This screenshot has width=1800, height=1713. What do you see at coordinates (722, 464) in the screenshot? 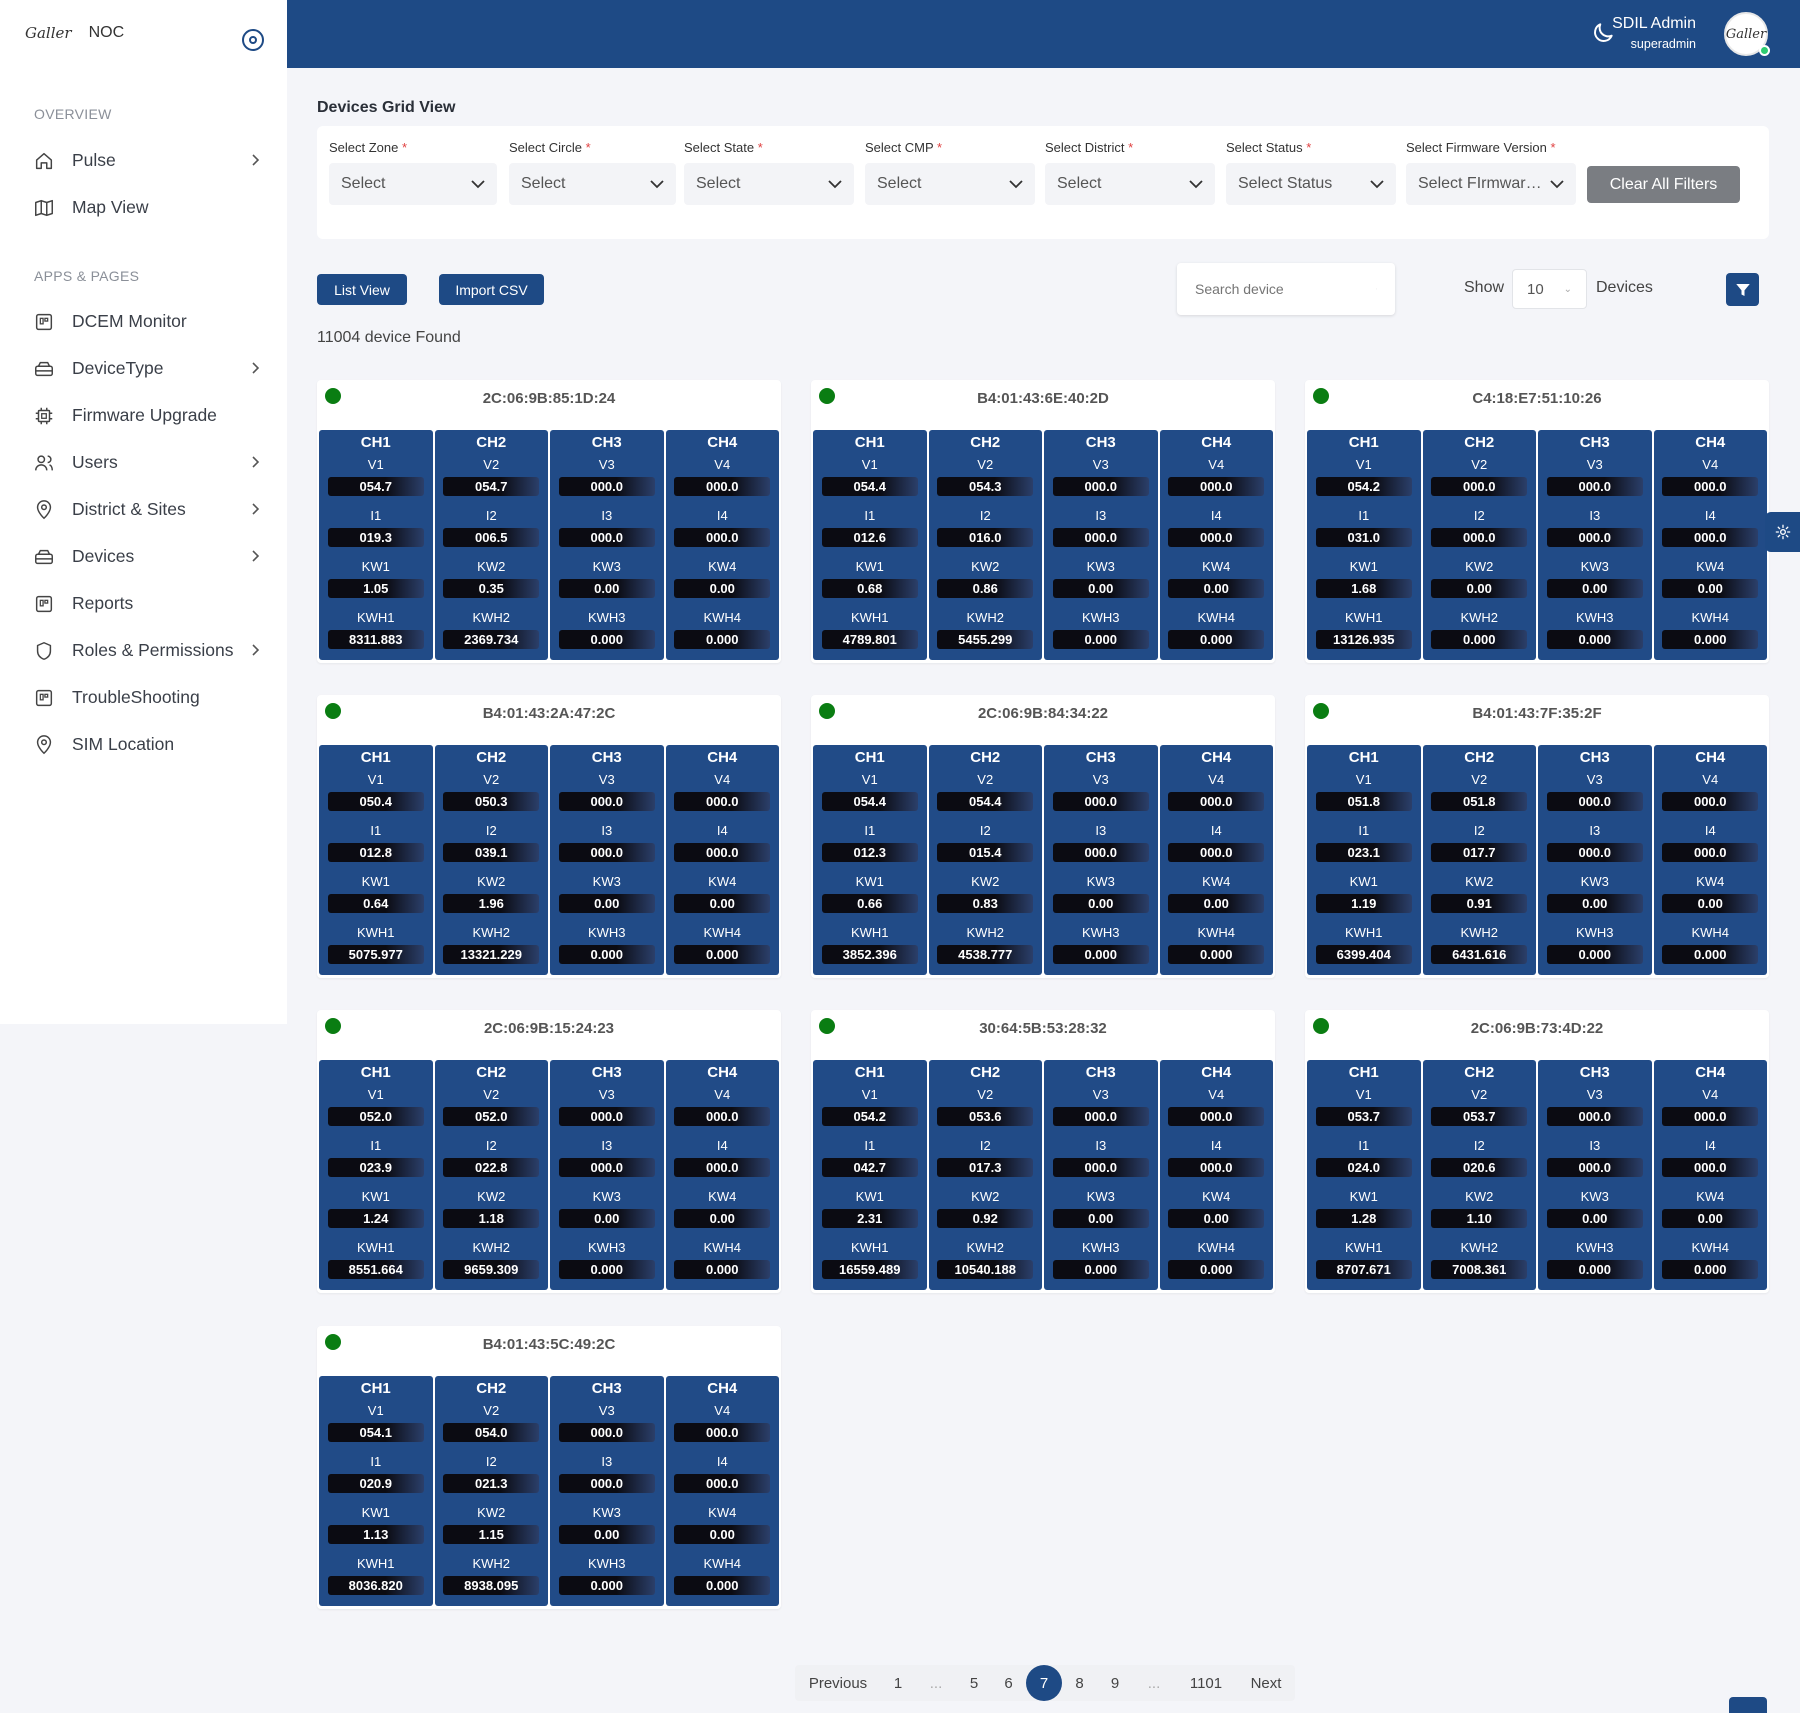
I see `voltage-label: V4` at bounding box center [722, 464].